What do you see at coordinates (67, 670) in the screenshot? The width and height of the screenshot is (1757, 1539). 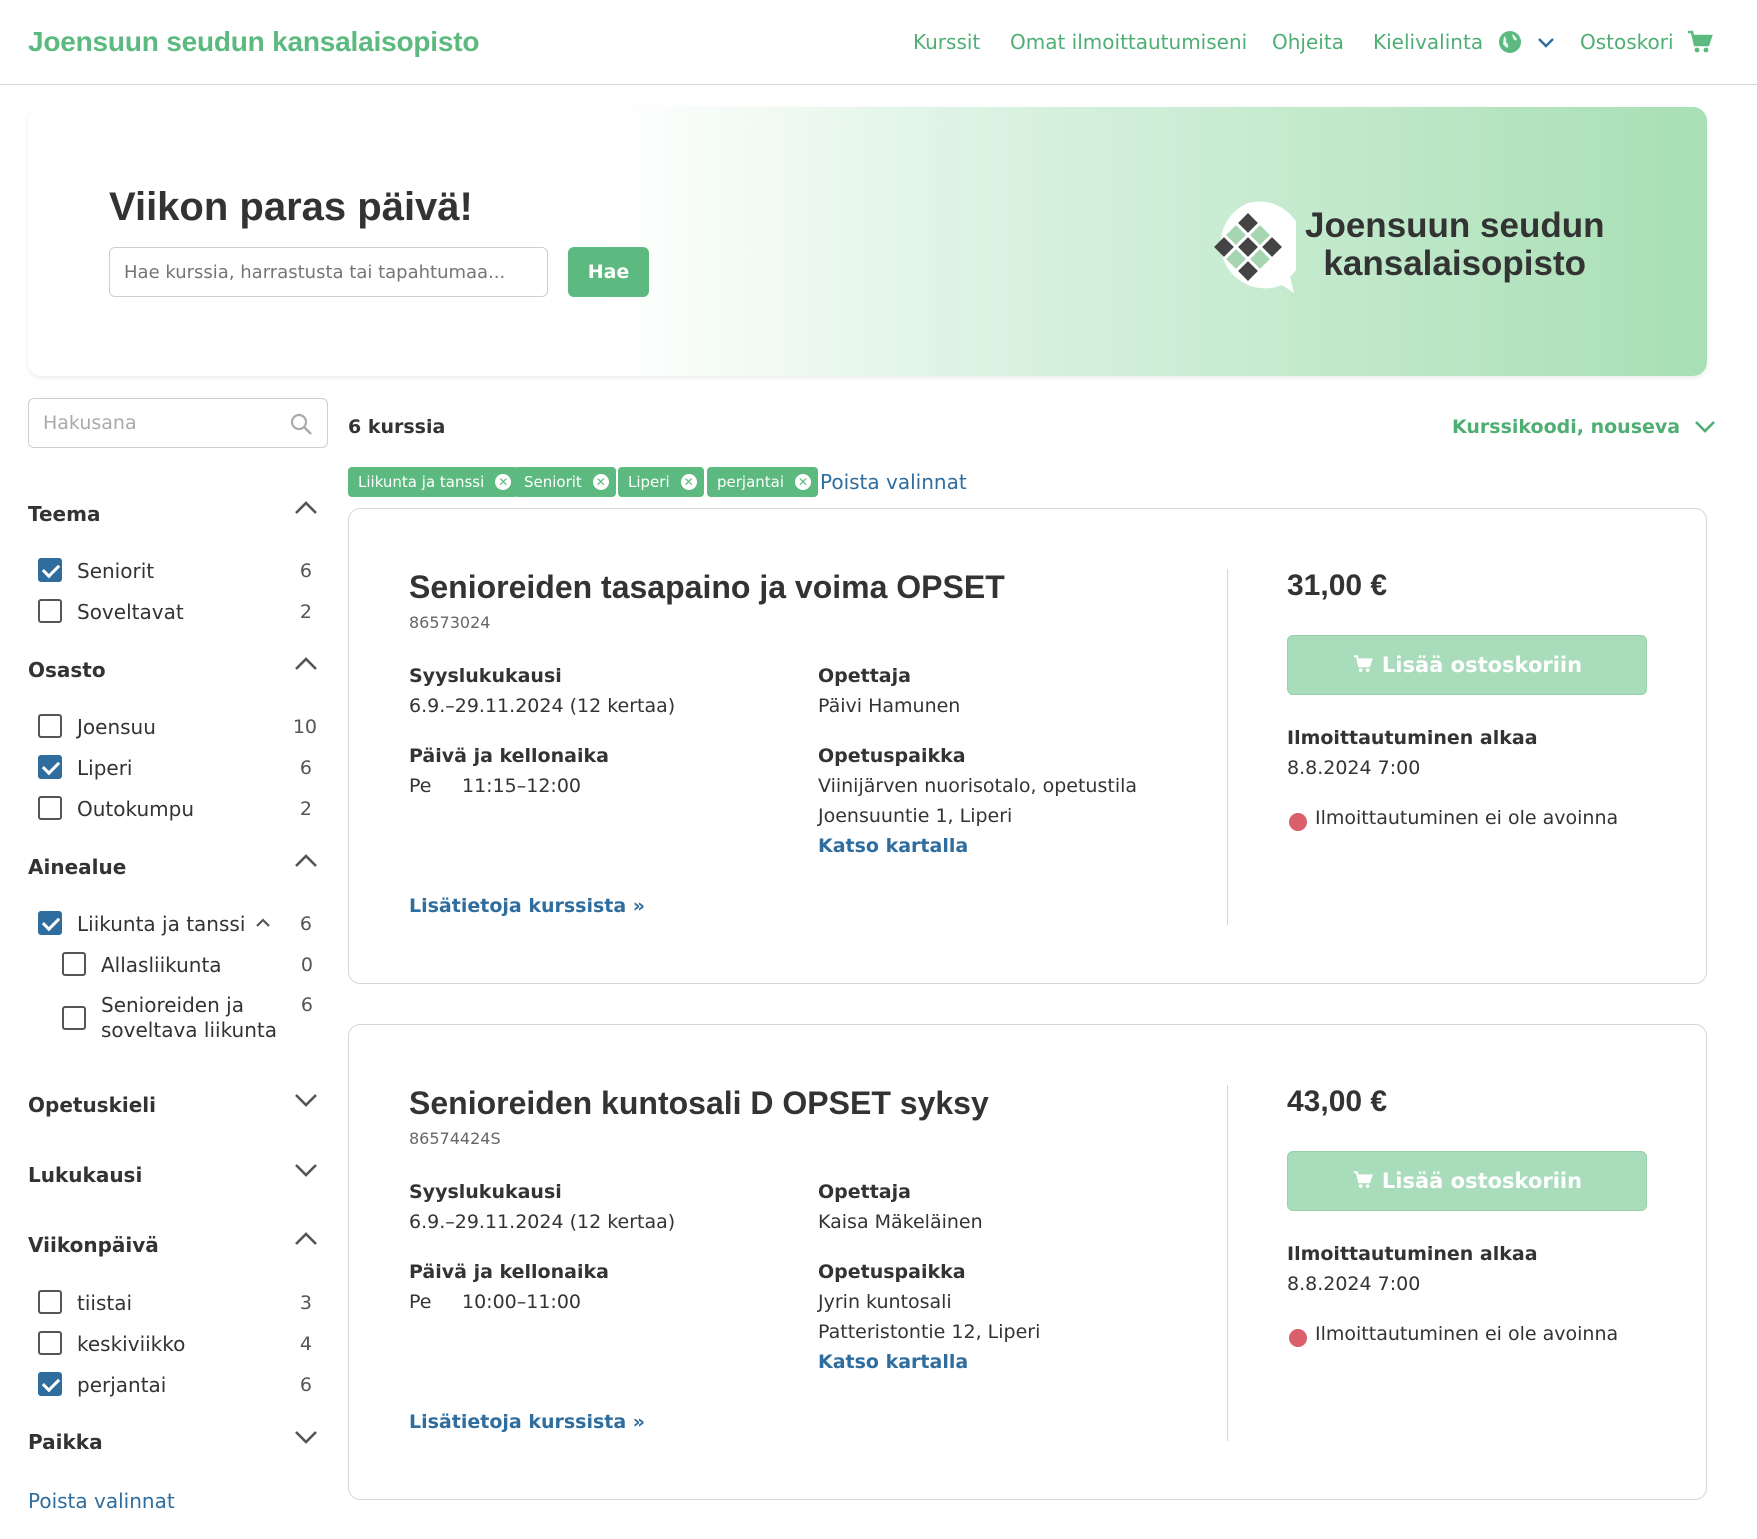 I see `facet-title-osasto: Osasto` at bounding box center [67, 670].